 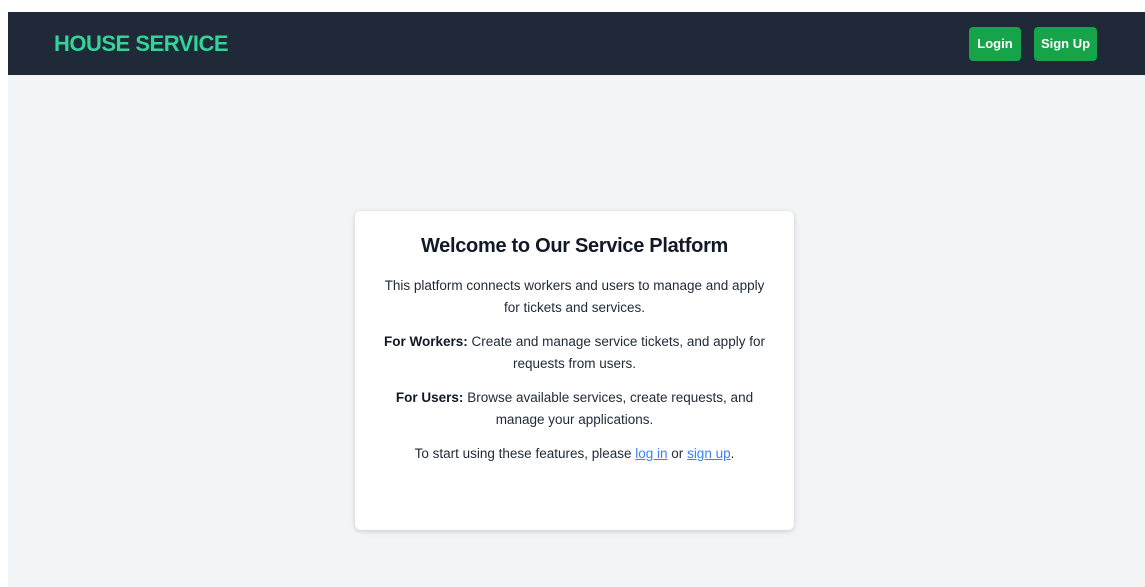 I want to click on cta-or: or, so click(x=677, y=453).